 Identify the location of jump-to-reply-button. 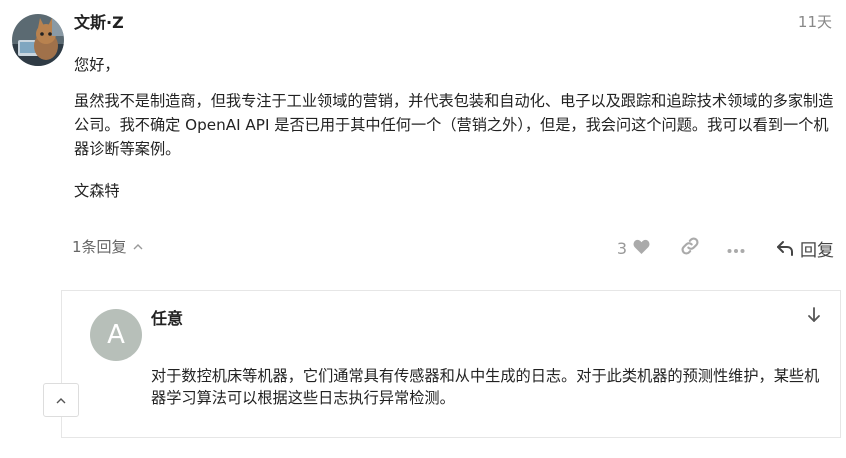
(814, 315).